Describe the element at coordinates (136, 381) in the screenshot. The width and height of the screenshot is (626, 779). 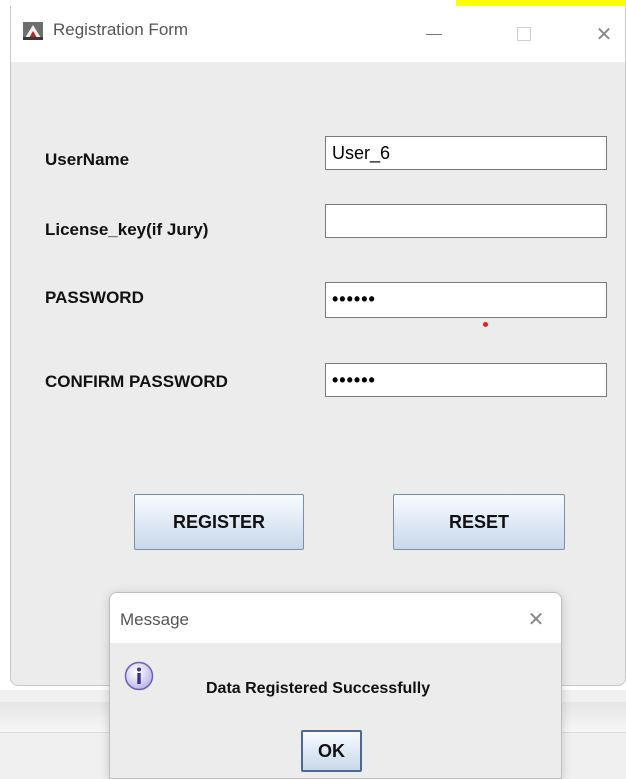
I see `confirm-password-label: CONFIRM PASSWORD` at that location.